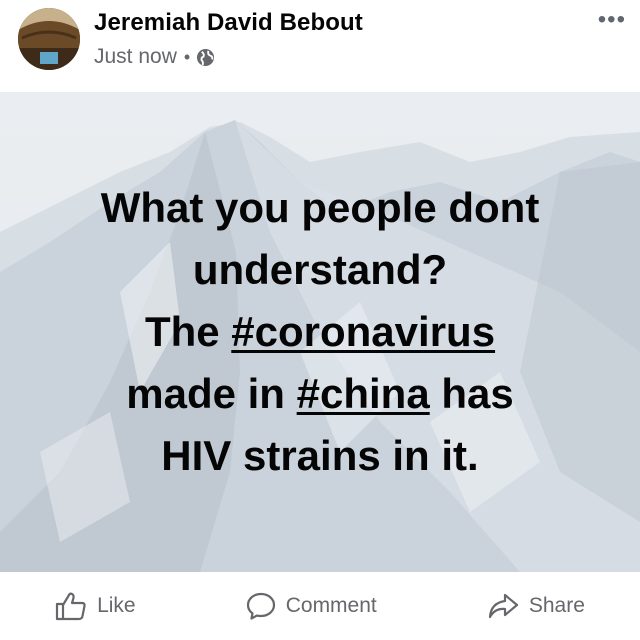 Image resolution: width=640 pixels, height=640 pixels. I want to click on post-meta: Just now •, so click(154, 57).